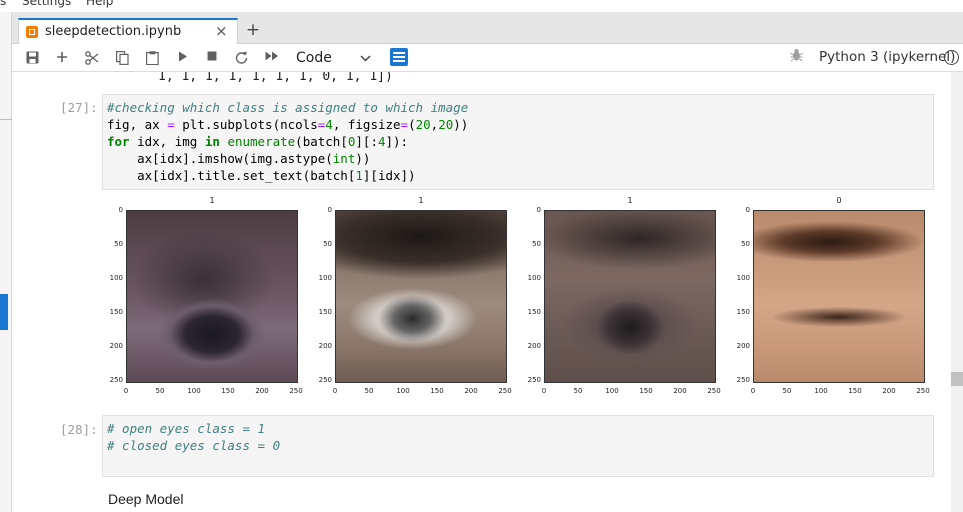  Describe the element at coordinates (275, 78) in the screenshot. I see `previous-cell-output: 1, 1, 1, 1, 1, 1, 1, 0, 1, 1])` at that location.